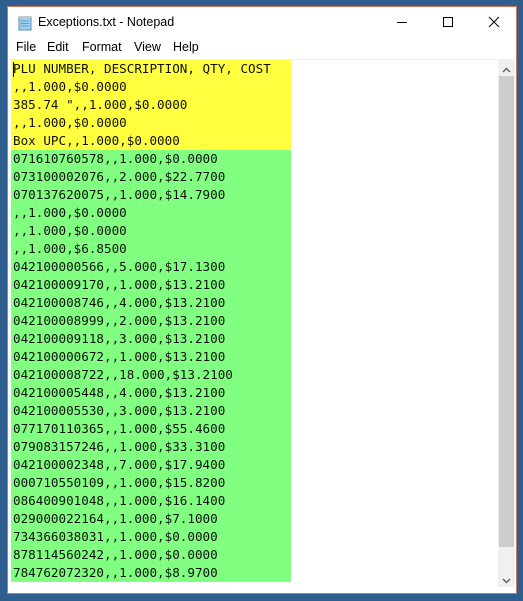 This screenshot has height=601, width=523. I want to click on title-bar: Exceptions.txt - Notepad, so click(262, 22).